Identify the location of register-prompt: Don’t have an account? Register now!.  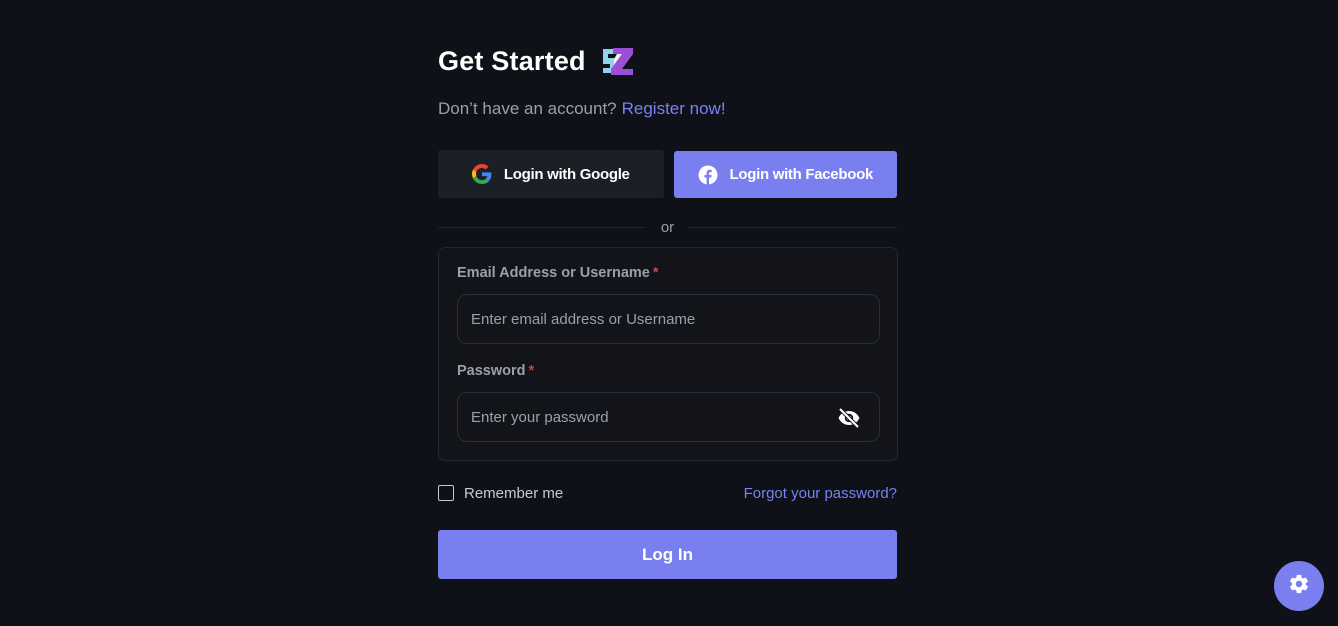
(667, 109).